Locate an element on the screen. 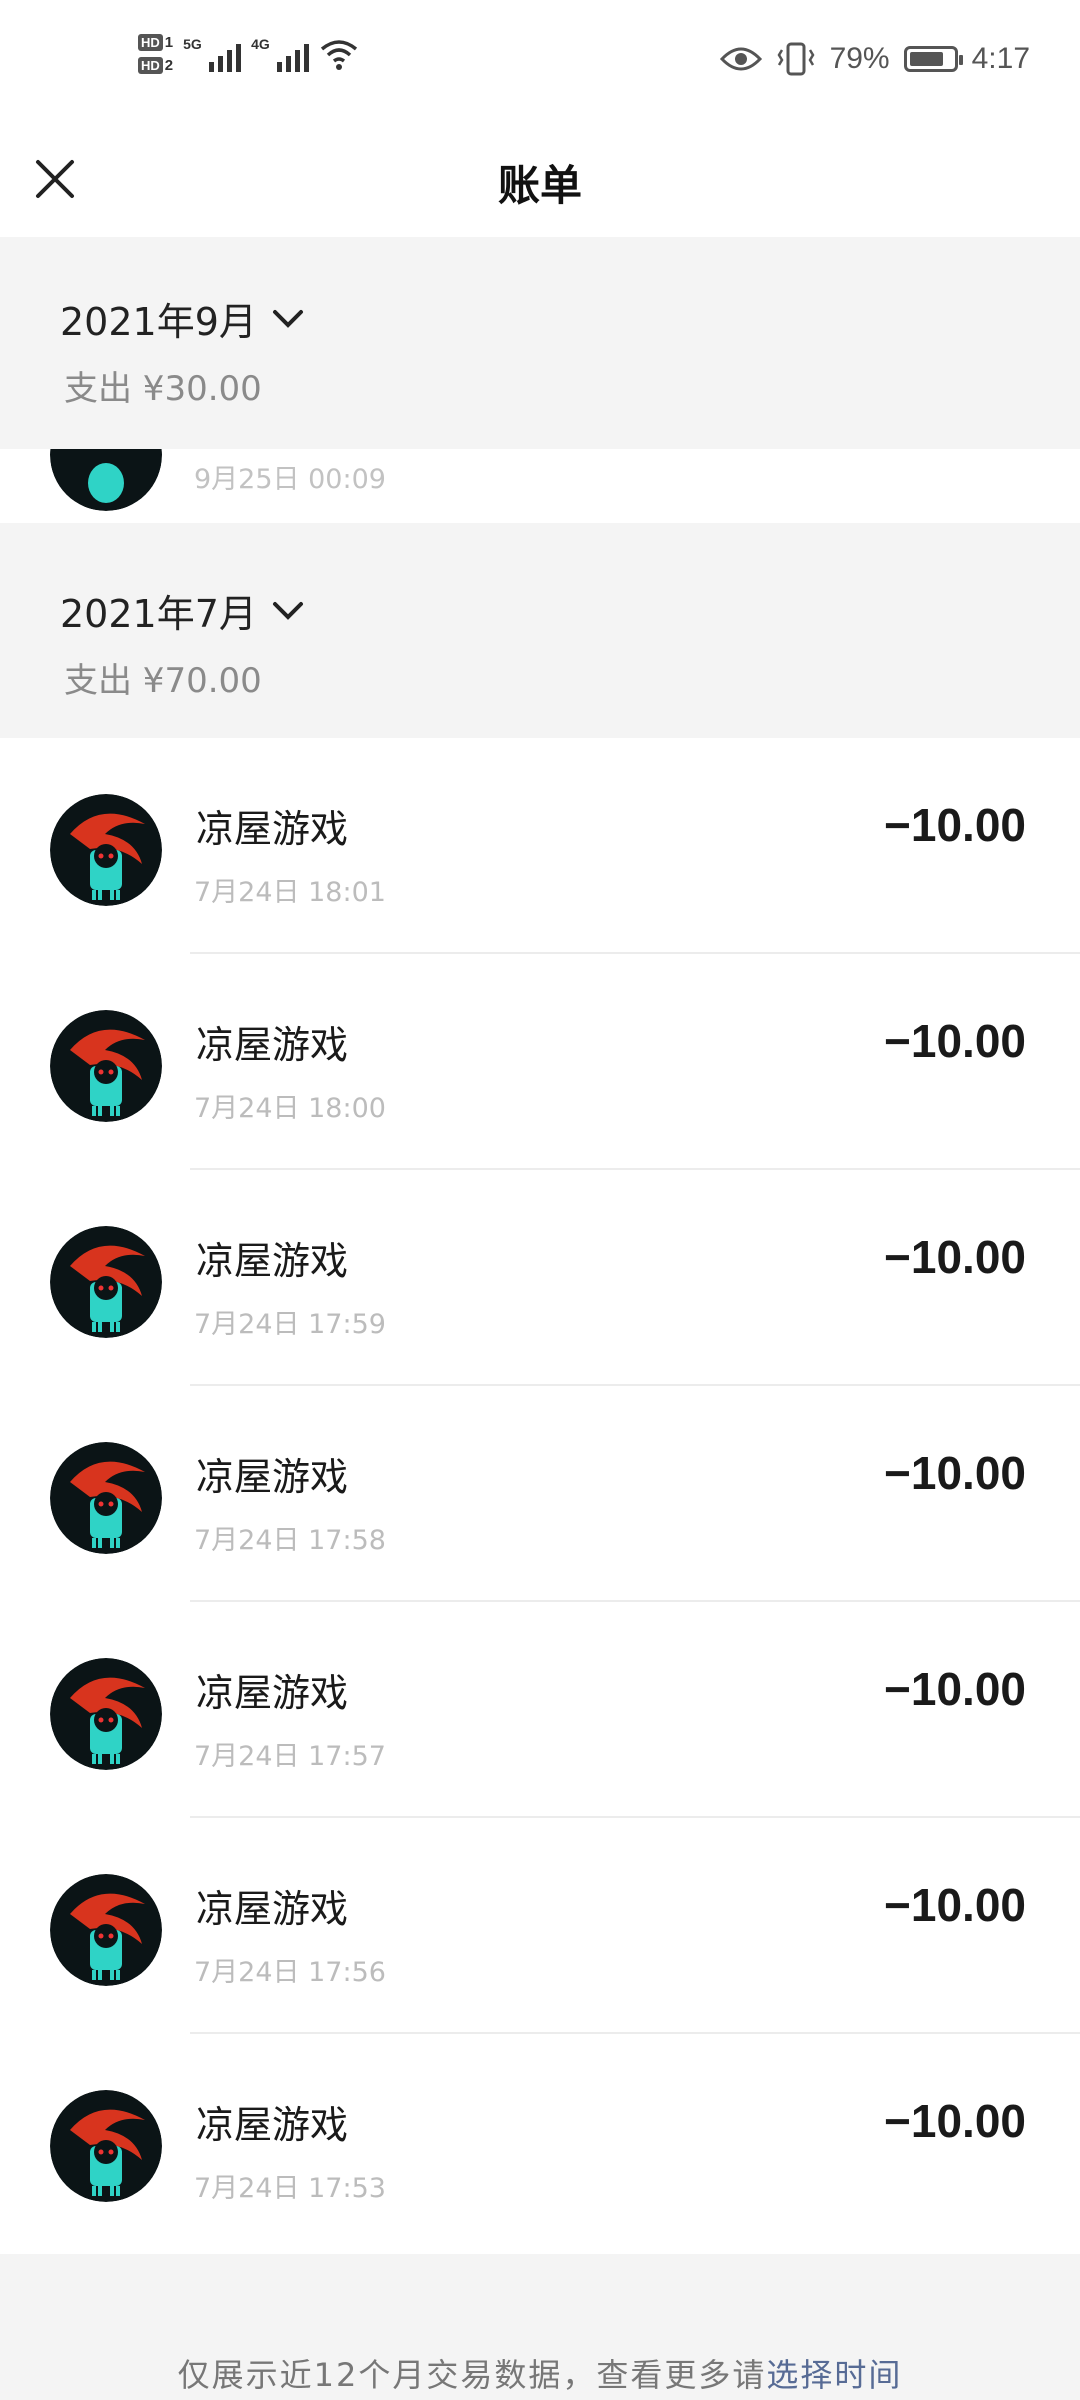 The width and height of the screenshot is (1080, 2400). transaction-time: 7月24日 17:53 is located at coordinates (290, 2188).